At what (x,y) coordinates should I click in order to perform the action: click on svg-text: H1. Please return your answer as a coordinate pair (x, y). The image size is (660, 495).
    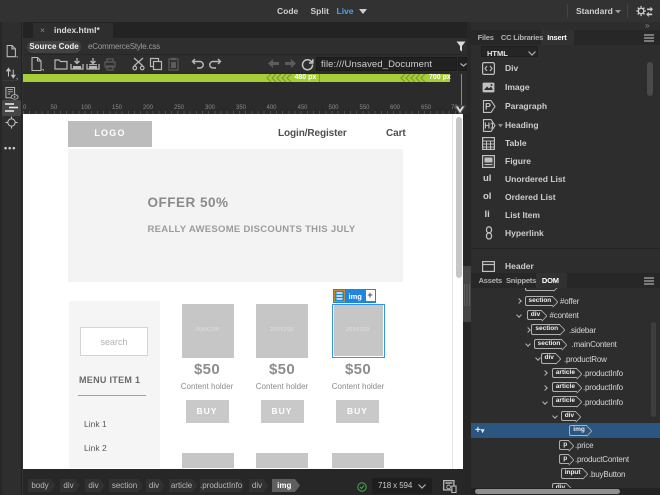
    Looking at the image, I should click on (489, 125).